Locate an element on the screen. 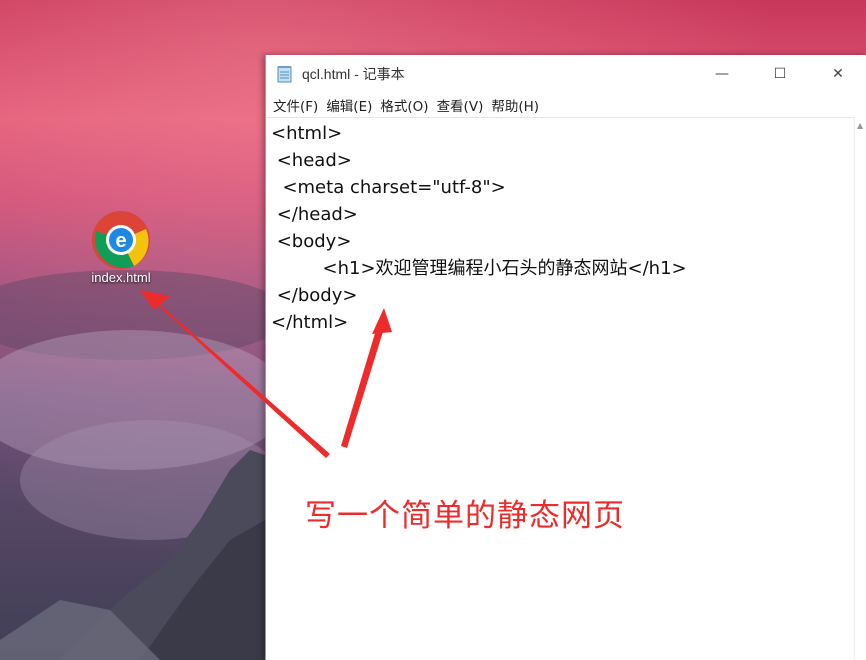 The image size is (866, 660). annotation-arrows is located at coordinates (266, 374).